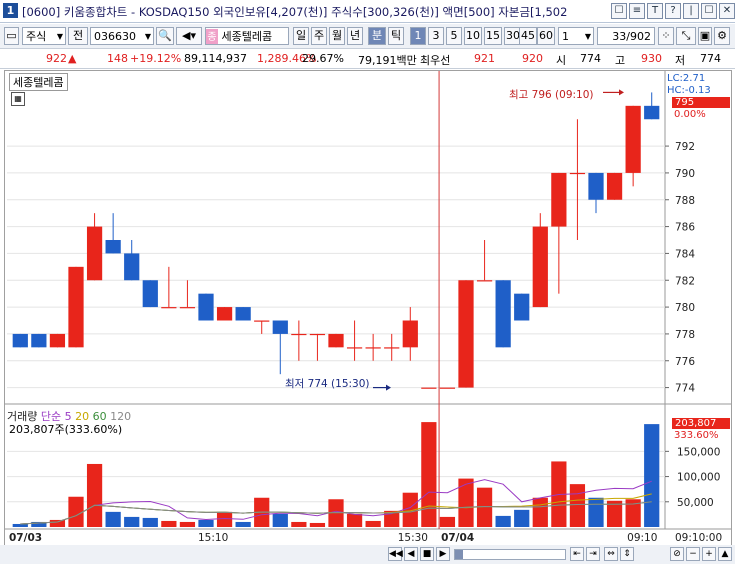 This screenshot has width=735, height=564. What do you see at coordinates (709, 11) in the screenshot?
I see `maximize-icon: ☐` at bounding box center [709, 11].